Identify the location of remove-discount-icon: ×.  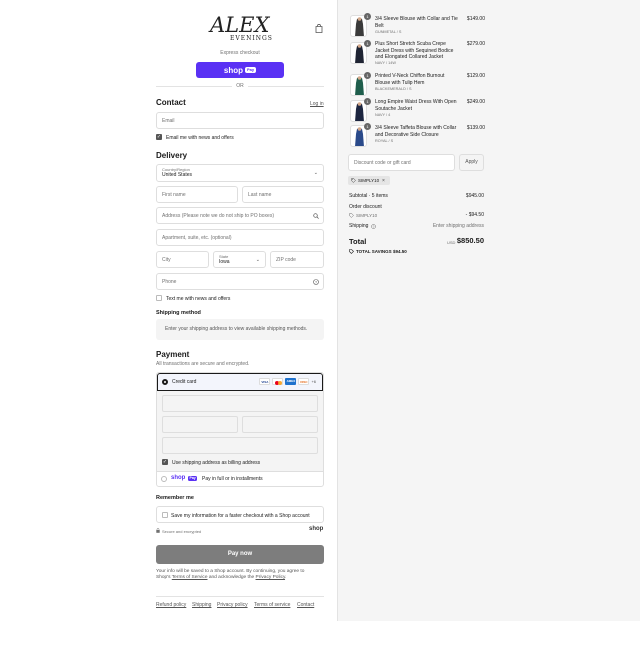
(383, 181).